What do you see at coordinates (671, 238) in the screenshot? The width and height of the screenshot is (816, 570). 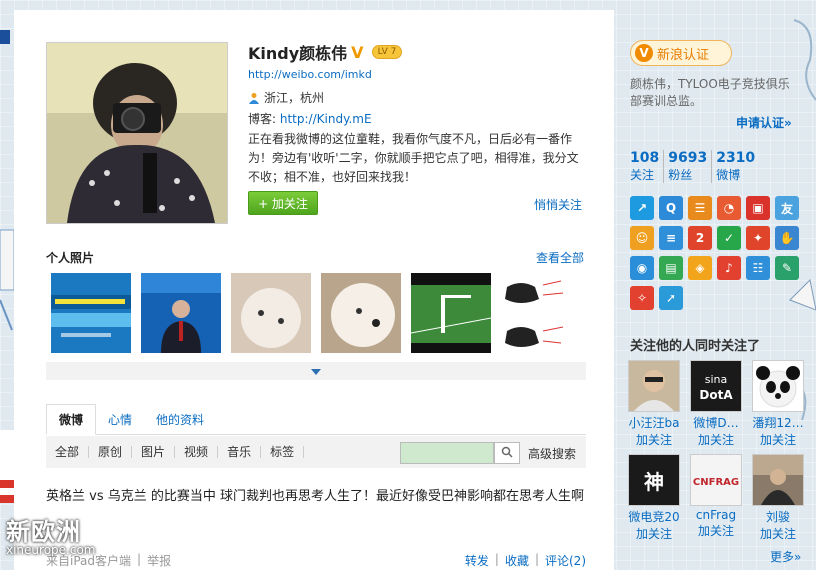 I see `list-icon: ≡` at bounding box center [671, 238].